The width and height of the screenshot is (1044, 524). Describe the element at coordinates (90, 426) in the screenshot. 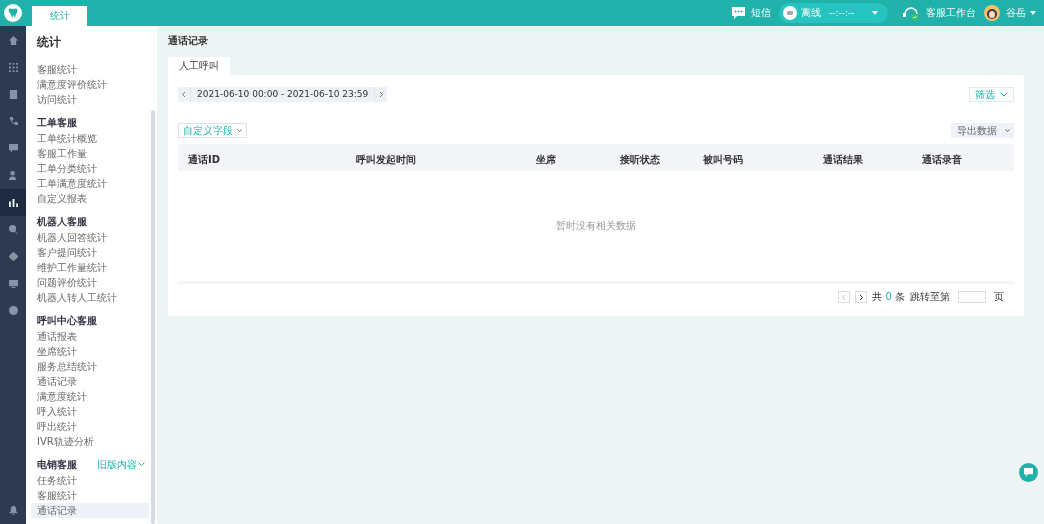

I see `sidebar-item: 呼出统计` at that location.